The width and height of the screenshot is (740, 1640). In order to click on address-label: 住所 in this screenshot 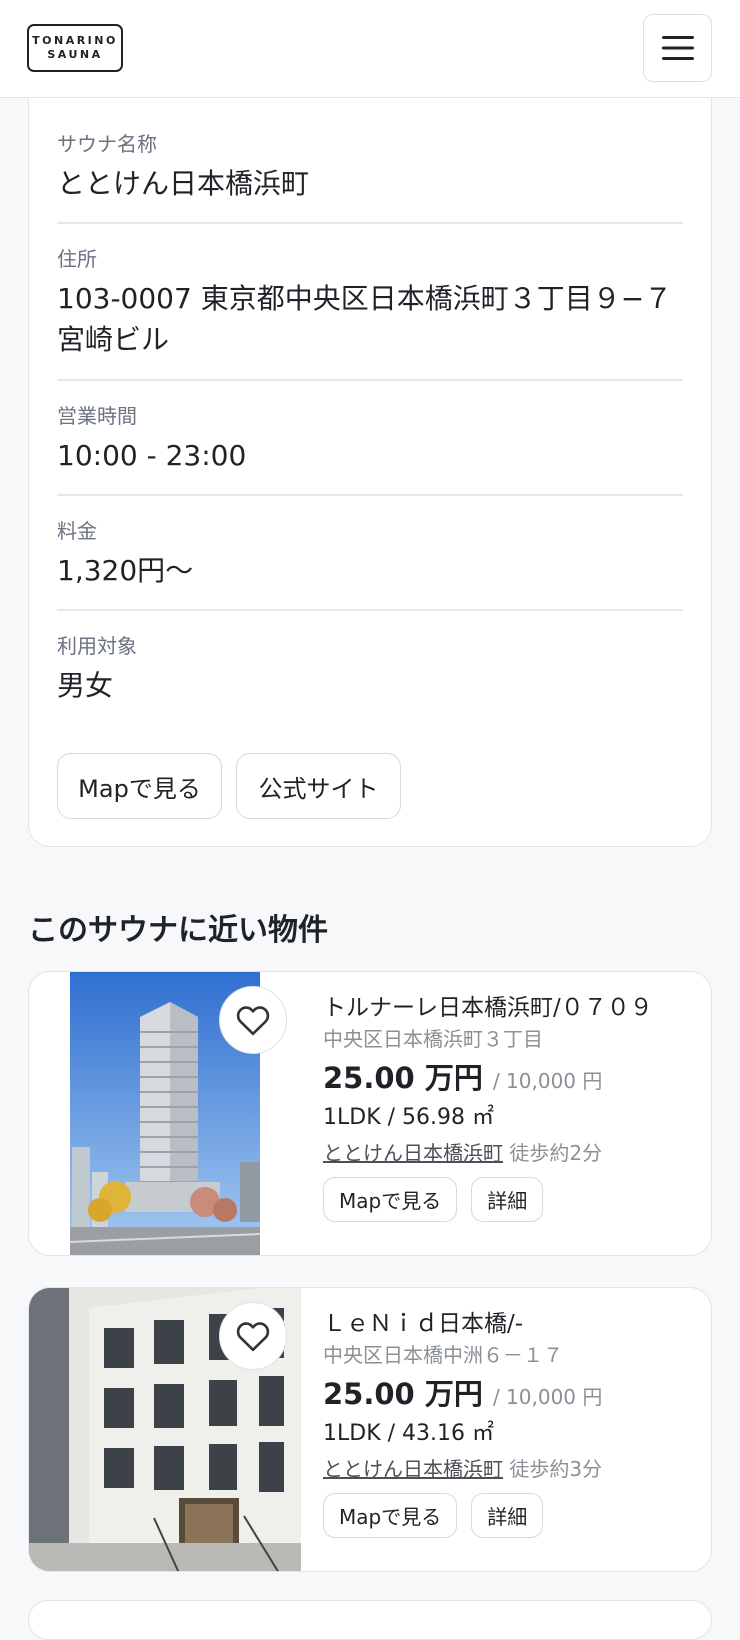, I will do `click(77, 259)`.